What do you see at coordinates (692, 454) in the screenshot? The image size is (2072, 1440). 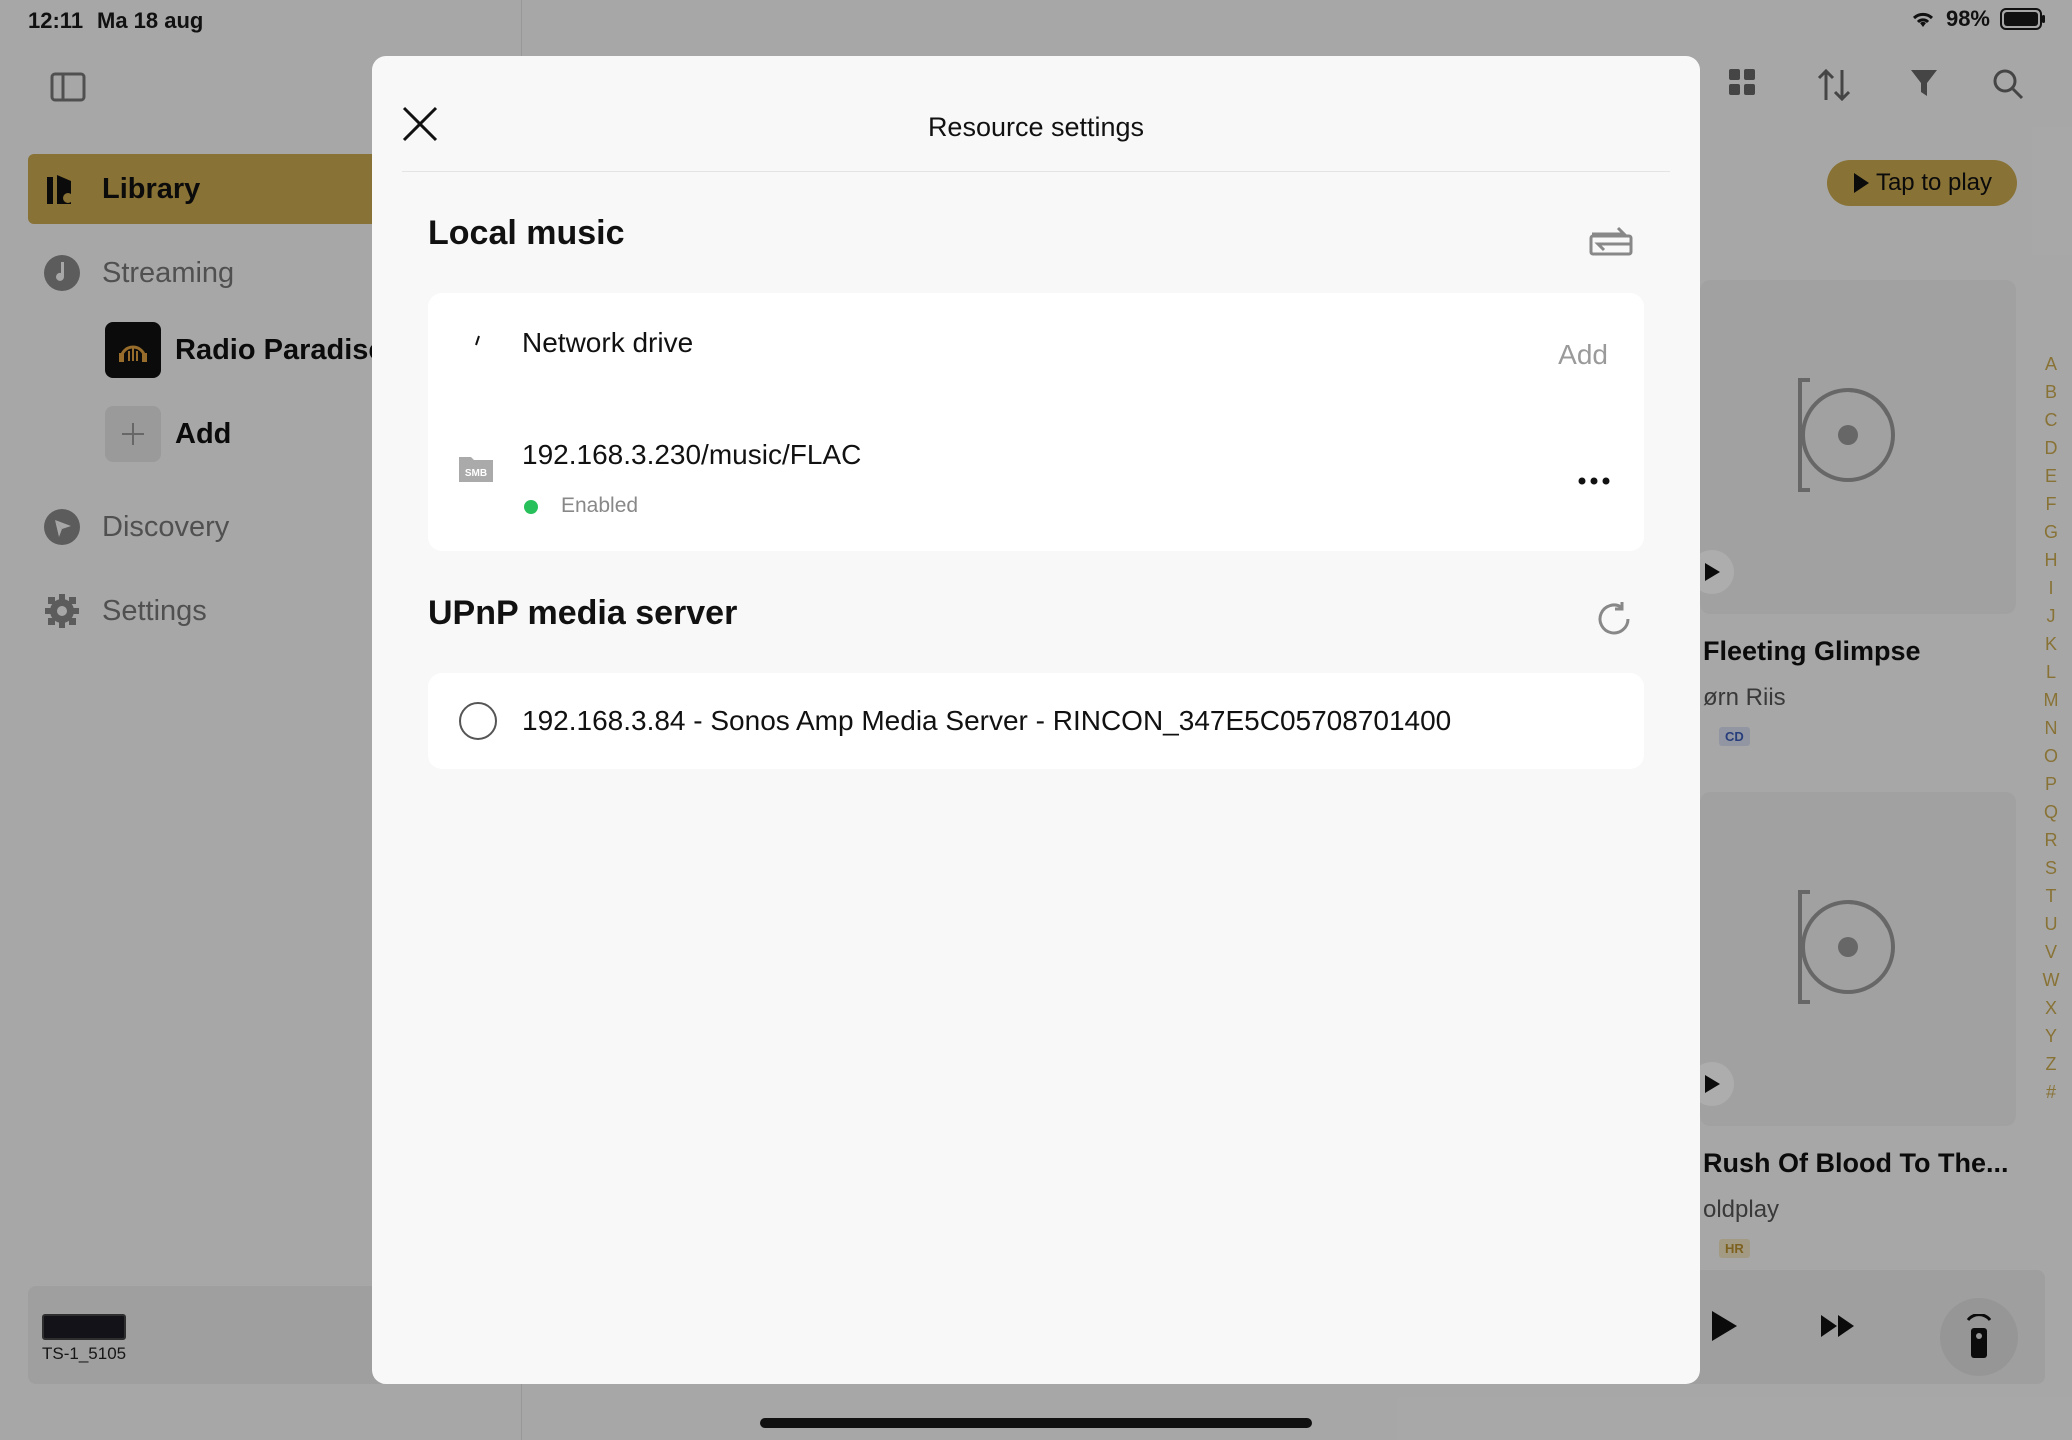 I see `drive-path: 192.168.3.230/music/FLAC` at bounding box center [692, 454].